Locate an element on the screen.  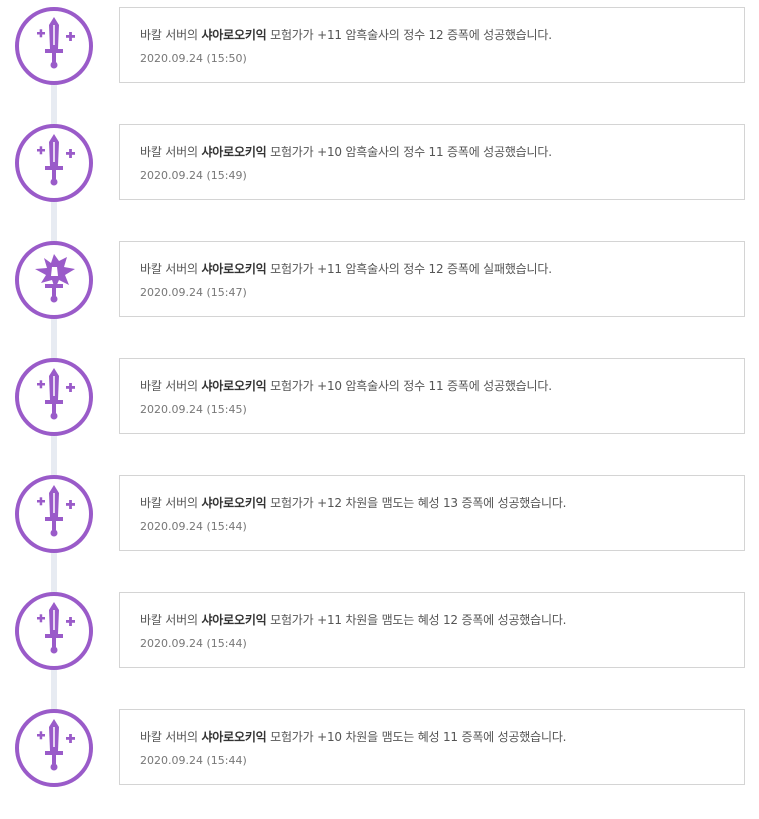
log-timestamp: 2020.09.24 (15:50) is located at coordinates (193, 58).